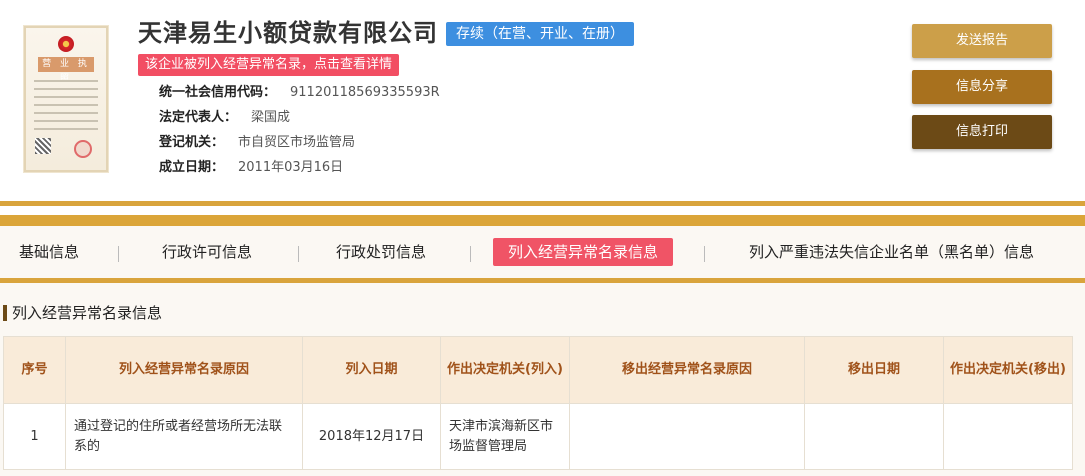  What do you see at coordinates (540, 34) in the screenshot?
I see `status-badge: 存续（在营、开业、在册）` at bounding box center [540, 34].